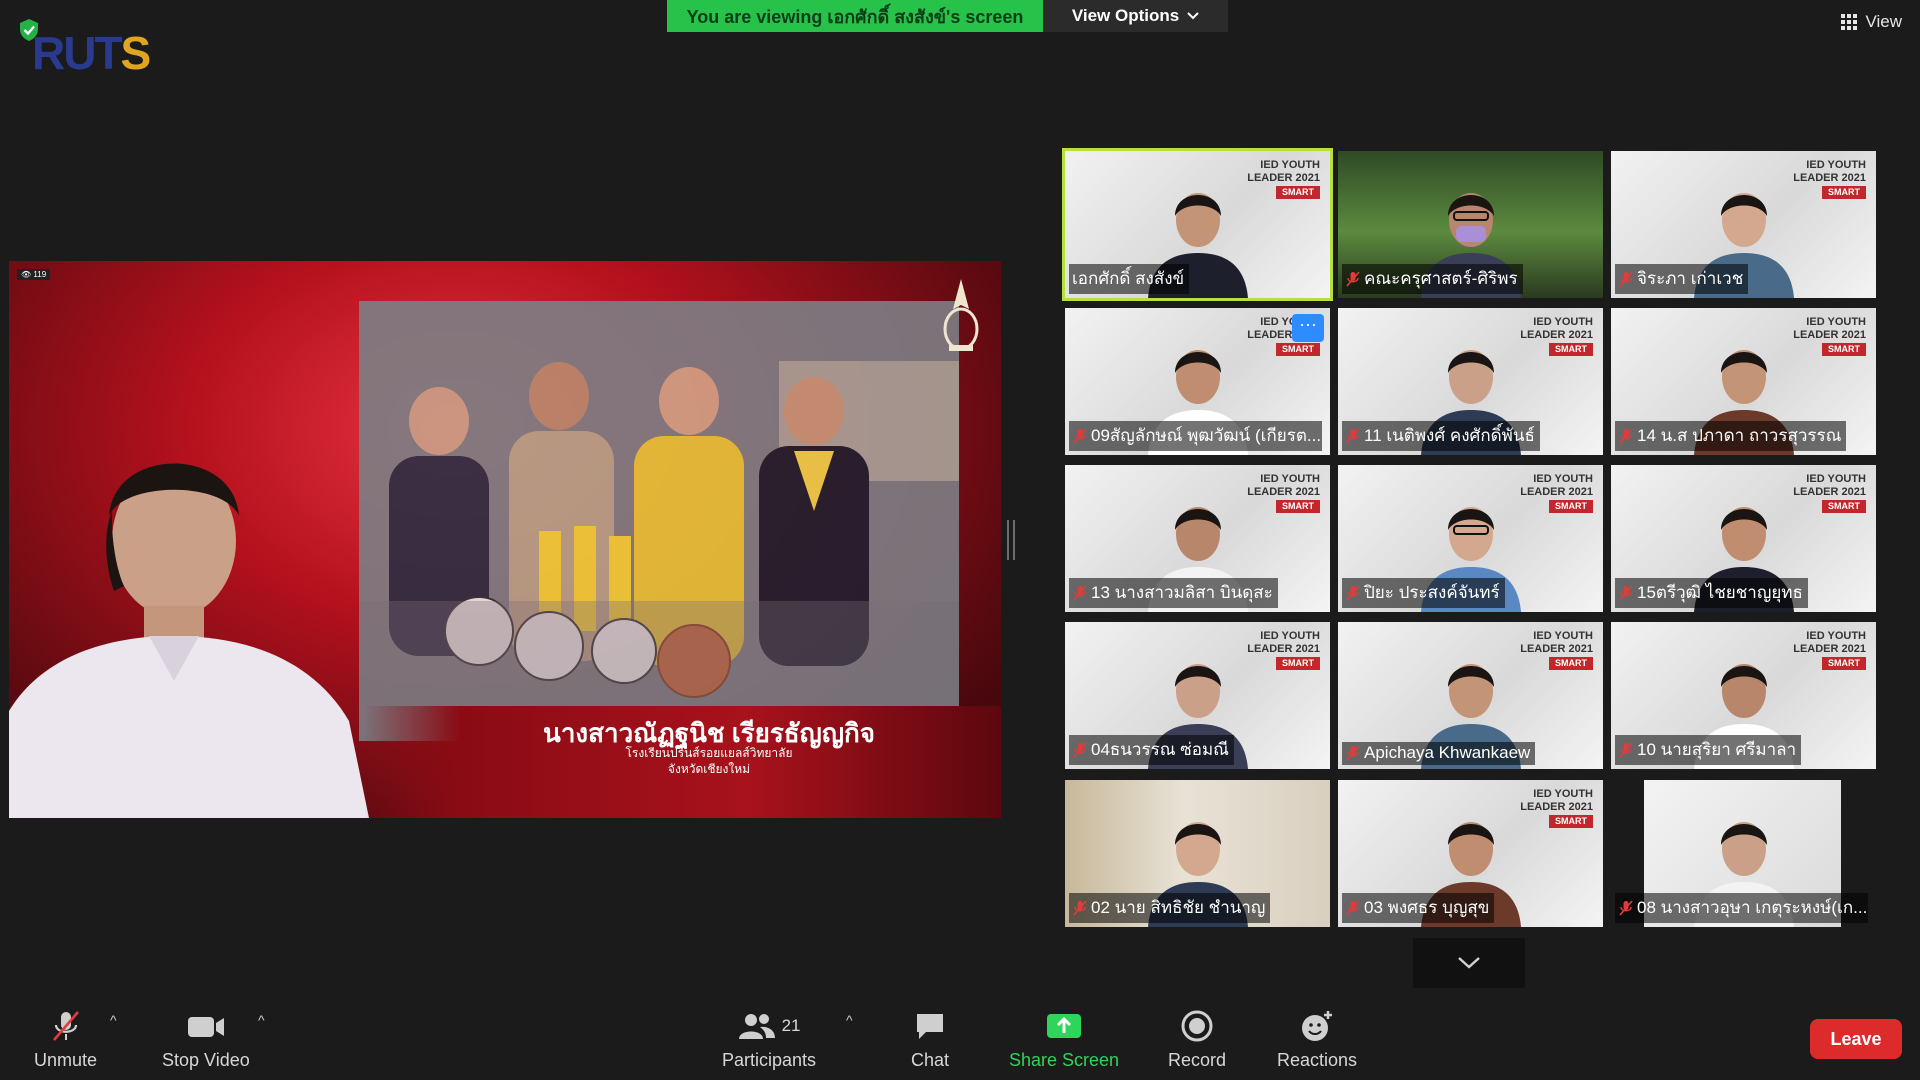  I want to click on chat-button: Chat, so click(930, 1039).